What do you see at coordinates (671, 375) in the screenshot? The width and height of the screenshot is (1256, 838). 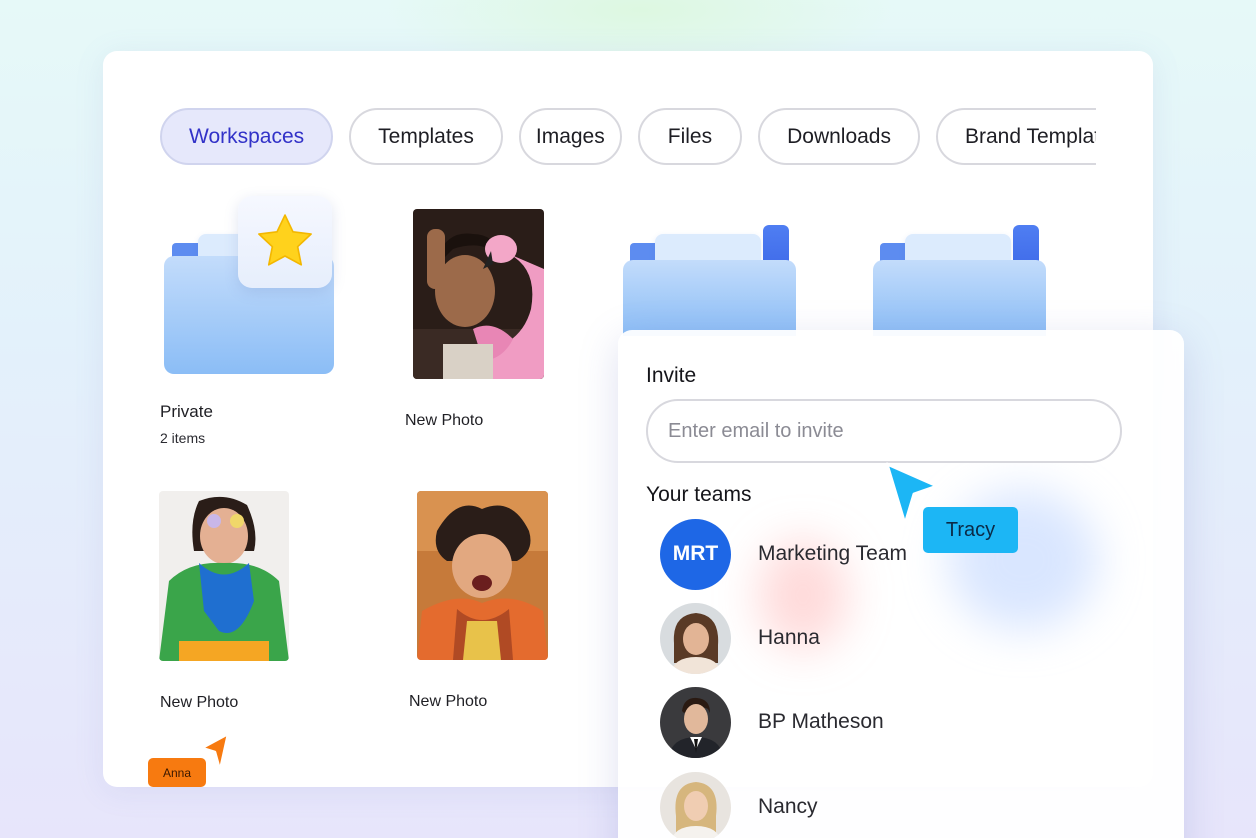 I see `invite-title: Invite` at bounding box center [671, 375].